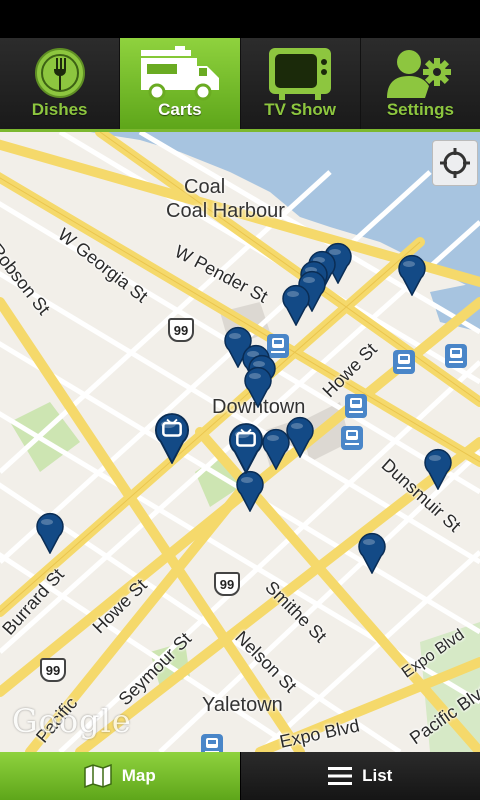 The width and height of the screenshot is (480, 800). What do you see at coordinates (98, 776) in the screenshot?
I see `map-icon` at bounding box center [98, 776].